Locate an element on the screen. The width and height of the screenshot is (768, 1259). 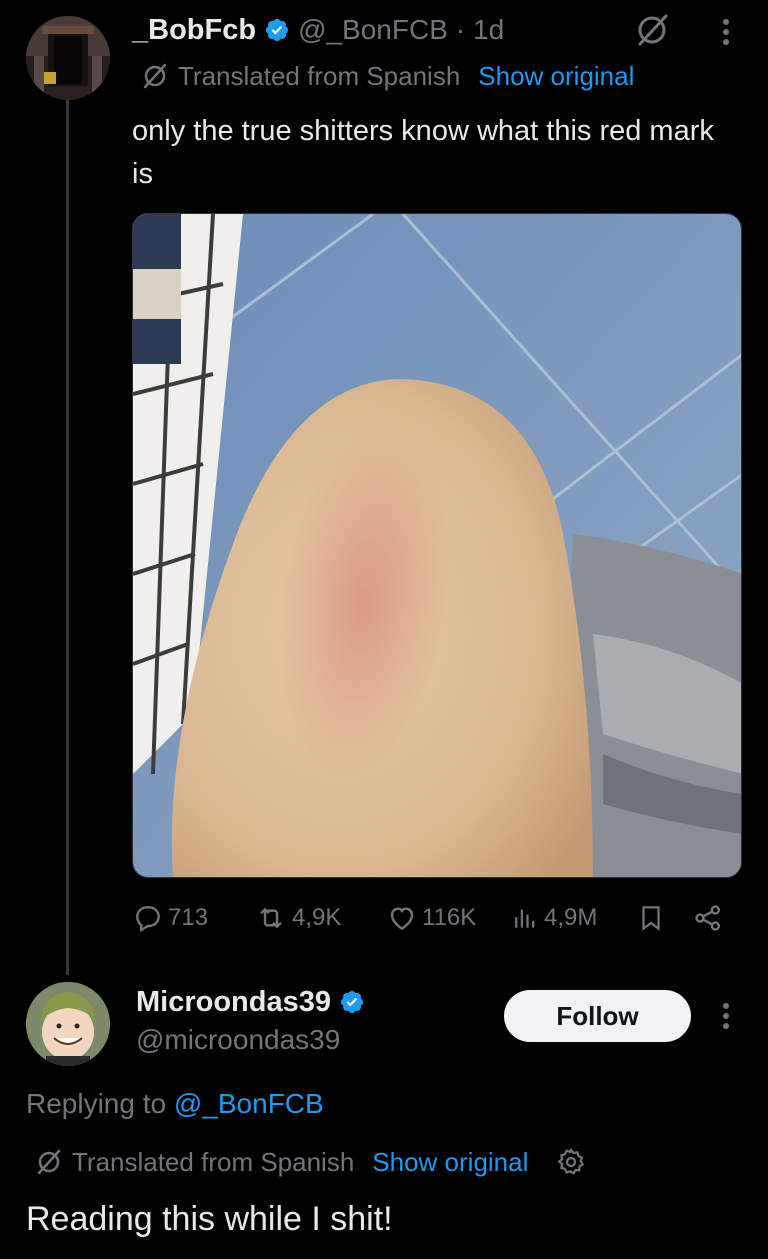
follow-button: Follow is located at coordinates (597, 1016).